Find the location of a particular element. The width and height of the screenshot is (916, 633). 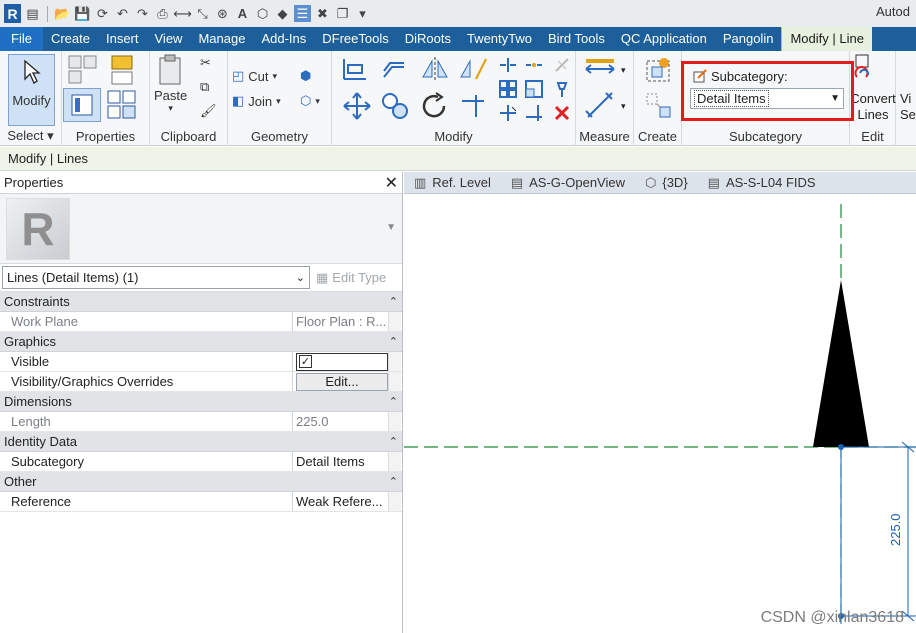

text-icon: A is located at coordinates (242, 13).